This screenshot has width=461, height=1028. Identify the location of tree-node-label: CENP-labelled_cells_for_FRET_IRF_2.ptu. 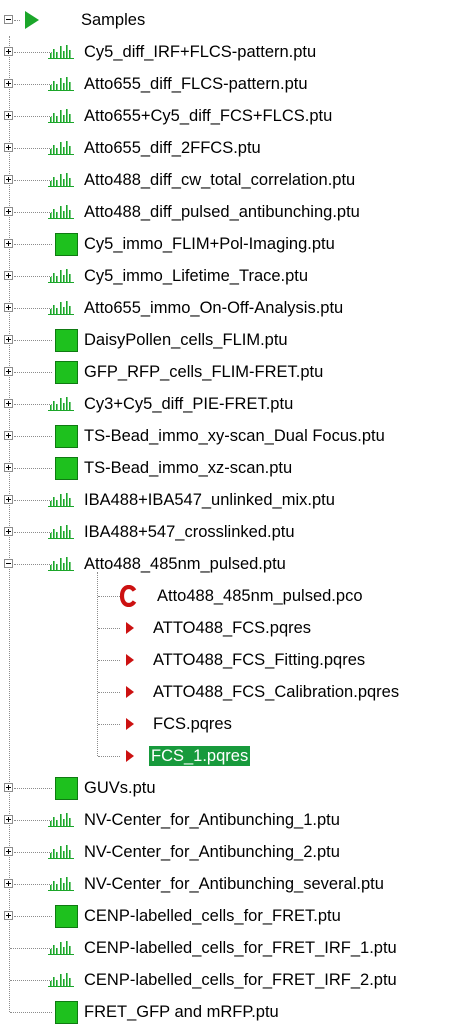
(240, 980).